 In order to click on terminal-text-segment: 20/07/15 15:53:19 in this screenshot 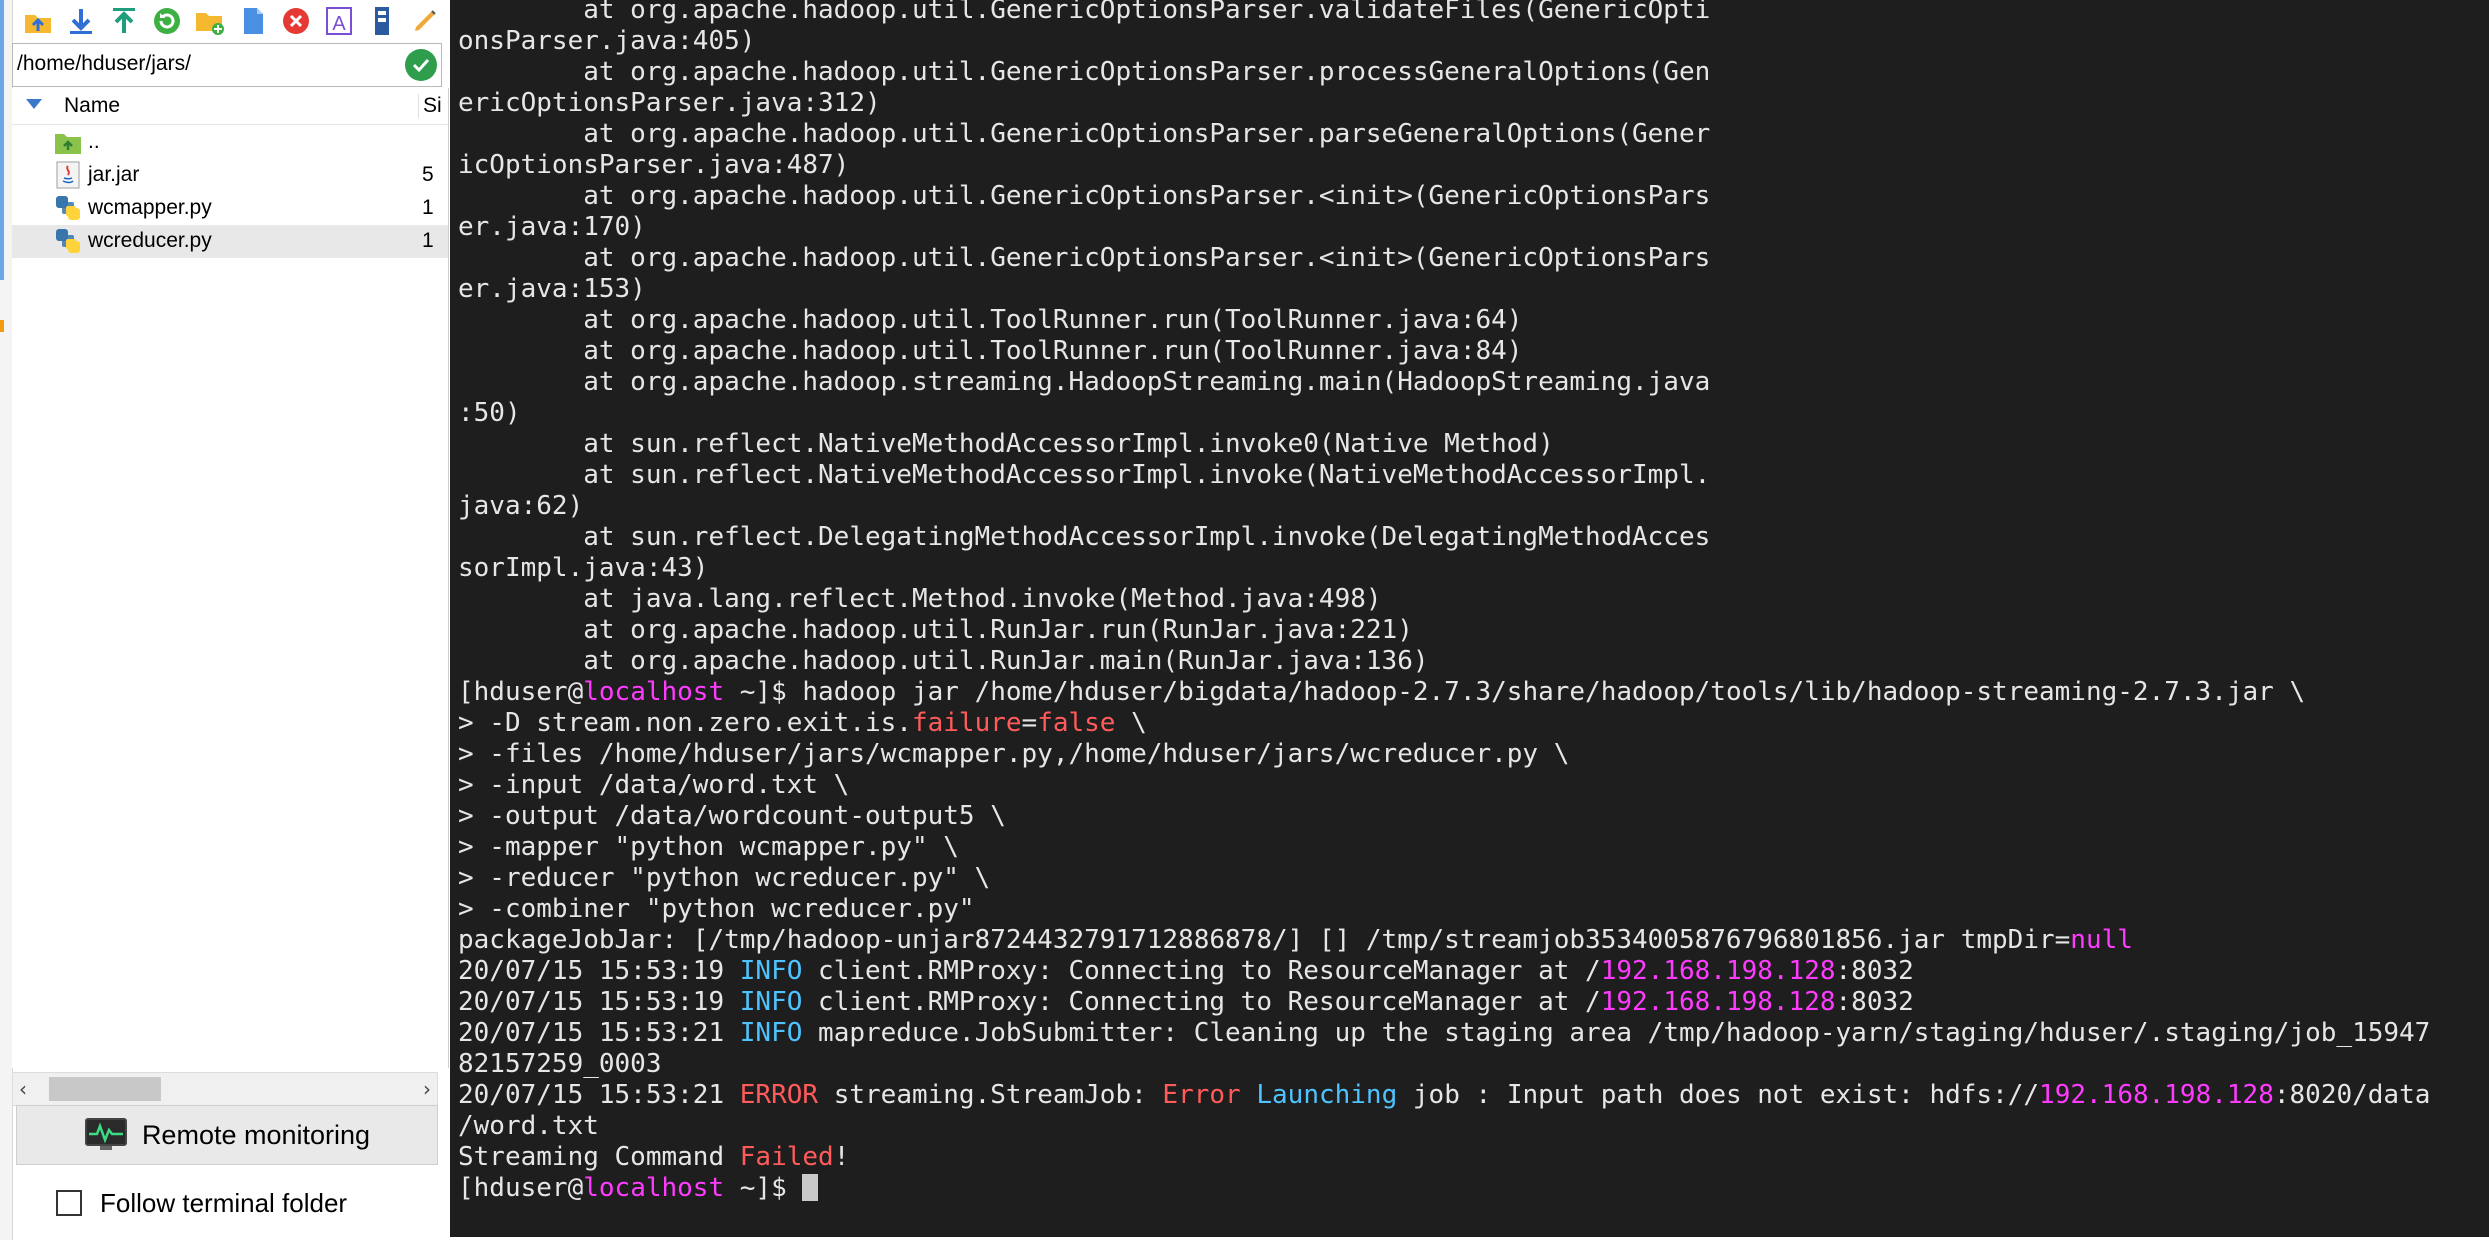, I will do `click(599, 971)`.